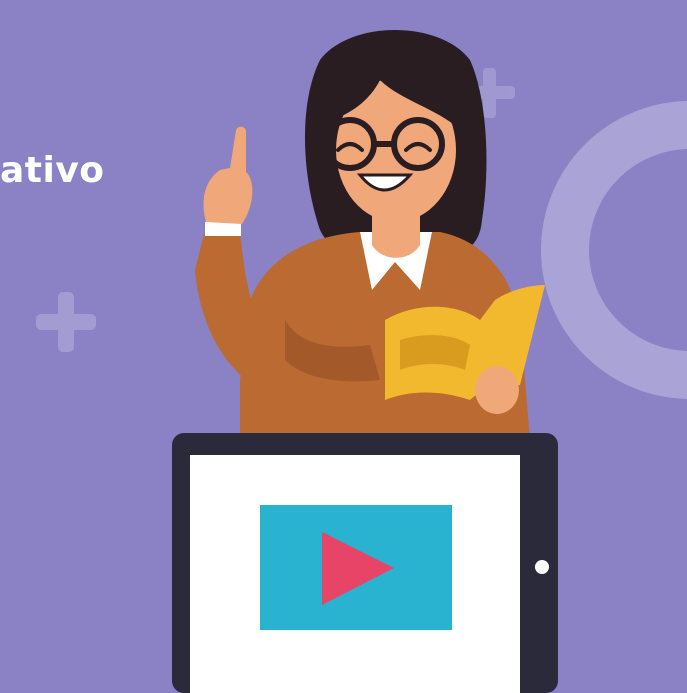 This screenshot has width=687, height=693. Describe the element at coordinates (497, 390) in the screenshot. I see `holding-hand` at that location.